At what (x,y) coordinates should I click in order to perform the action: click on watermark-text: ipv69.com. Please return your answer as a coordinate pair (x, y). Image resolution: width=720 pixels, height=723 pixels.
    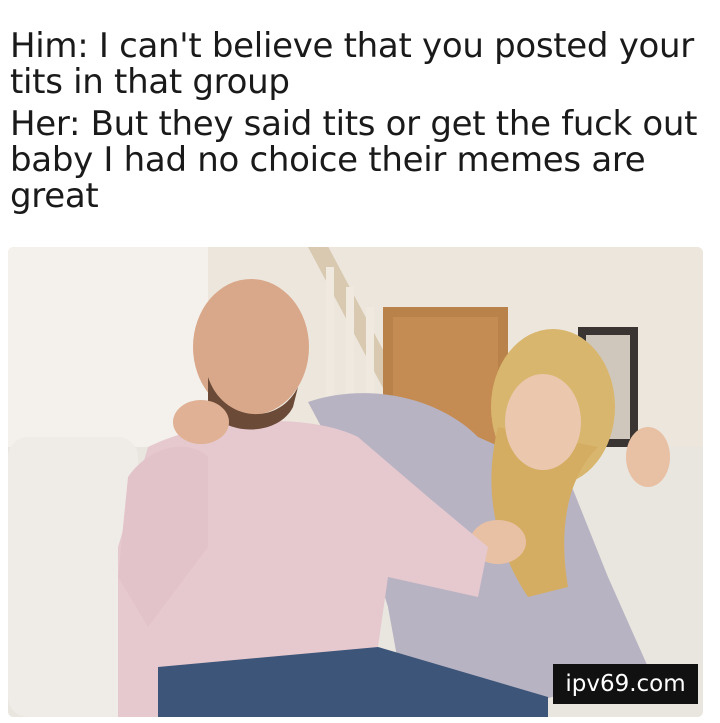
    Looking at the image, I should click on (625, 684).